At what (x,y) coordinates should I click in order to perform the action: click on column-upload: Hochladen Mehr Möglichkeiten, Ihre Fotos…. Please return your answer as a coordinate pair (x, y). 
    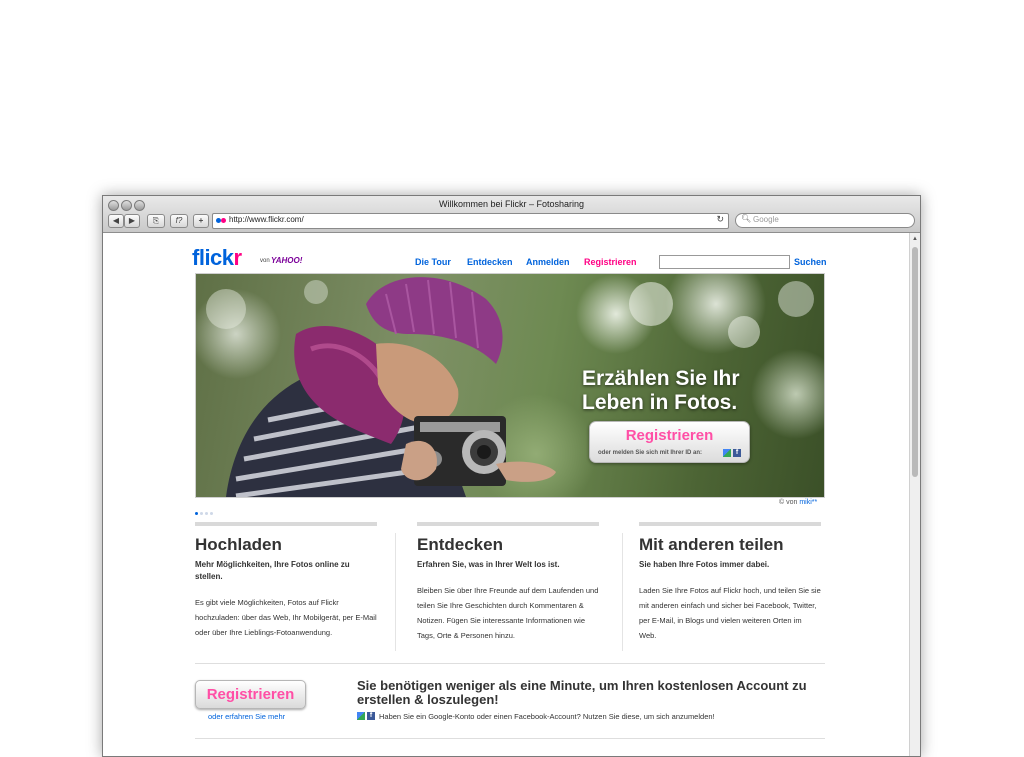
    Looking at the image, I should click on (286, 581).